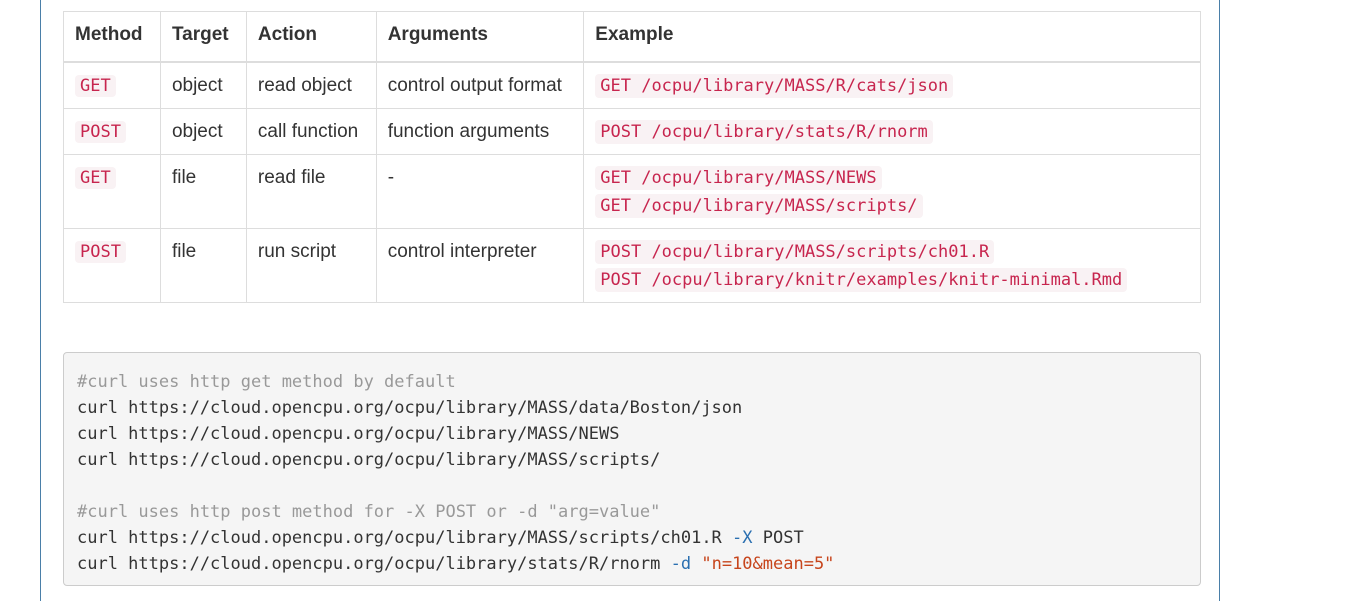 The image size is (1350, 601). I want to click on cell-action: read object, so click(311, 85).